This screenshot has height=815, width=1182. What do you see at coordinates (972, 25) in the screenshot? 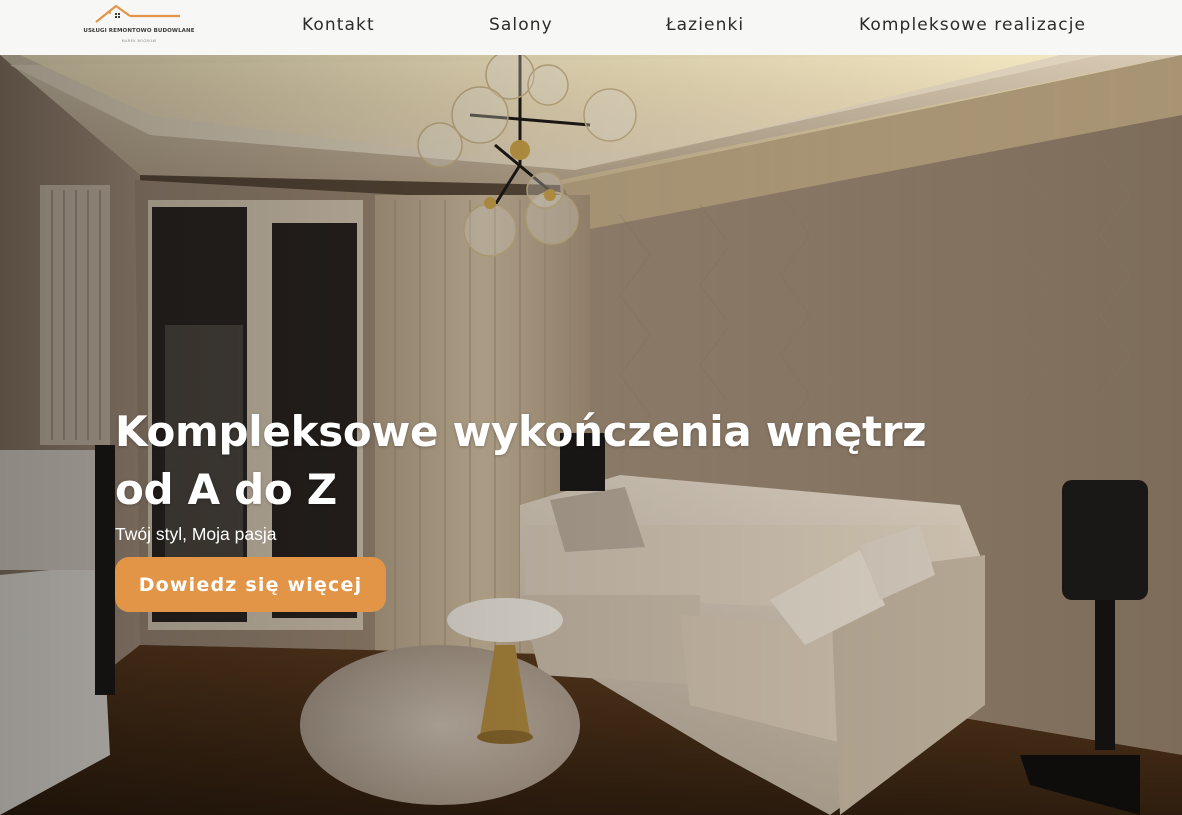
I see `nav-item-kompleksowe-realizacje: Kompleksowe realizacje` at bounding box center [972, 25].